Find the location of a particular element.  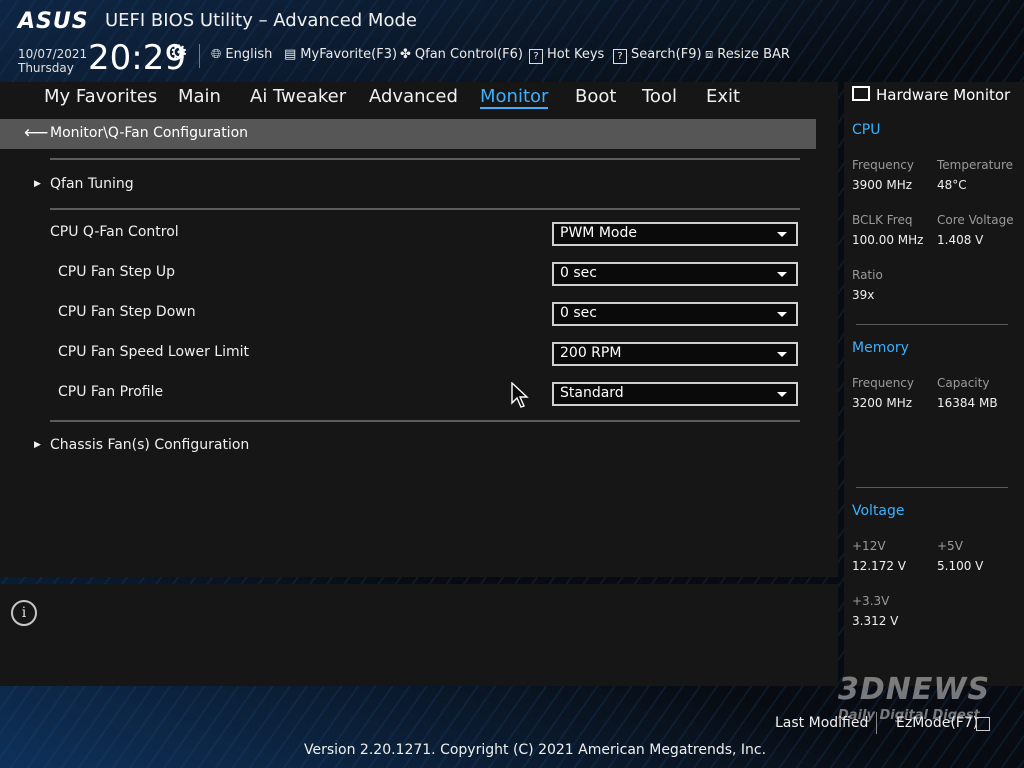

v33-label: +3.3V is located at coordinates (871, 601).